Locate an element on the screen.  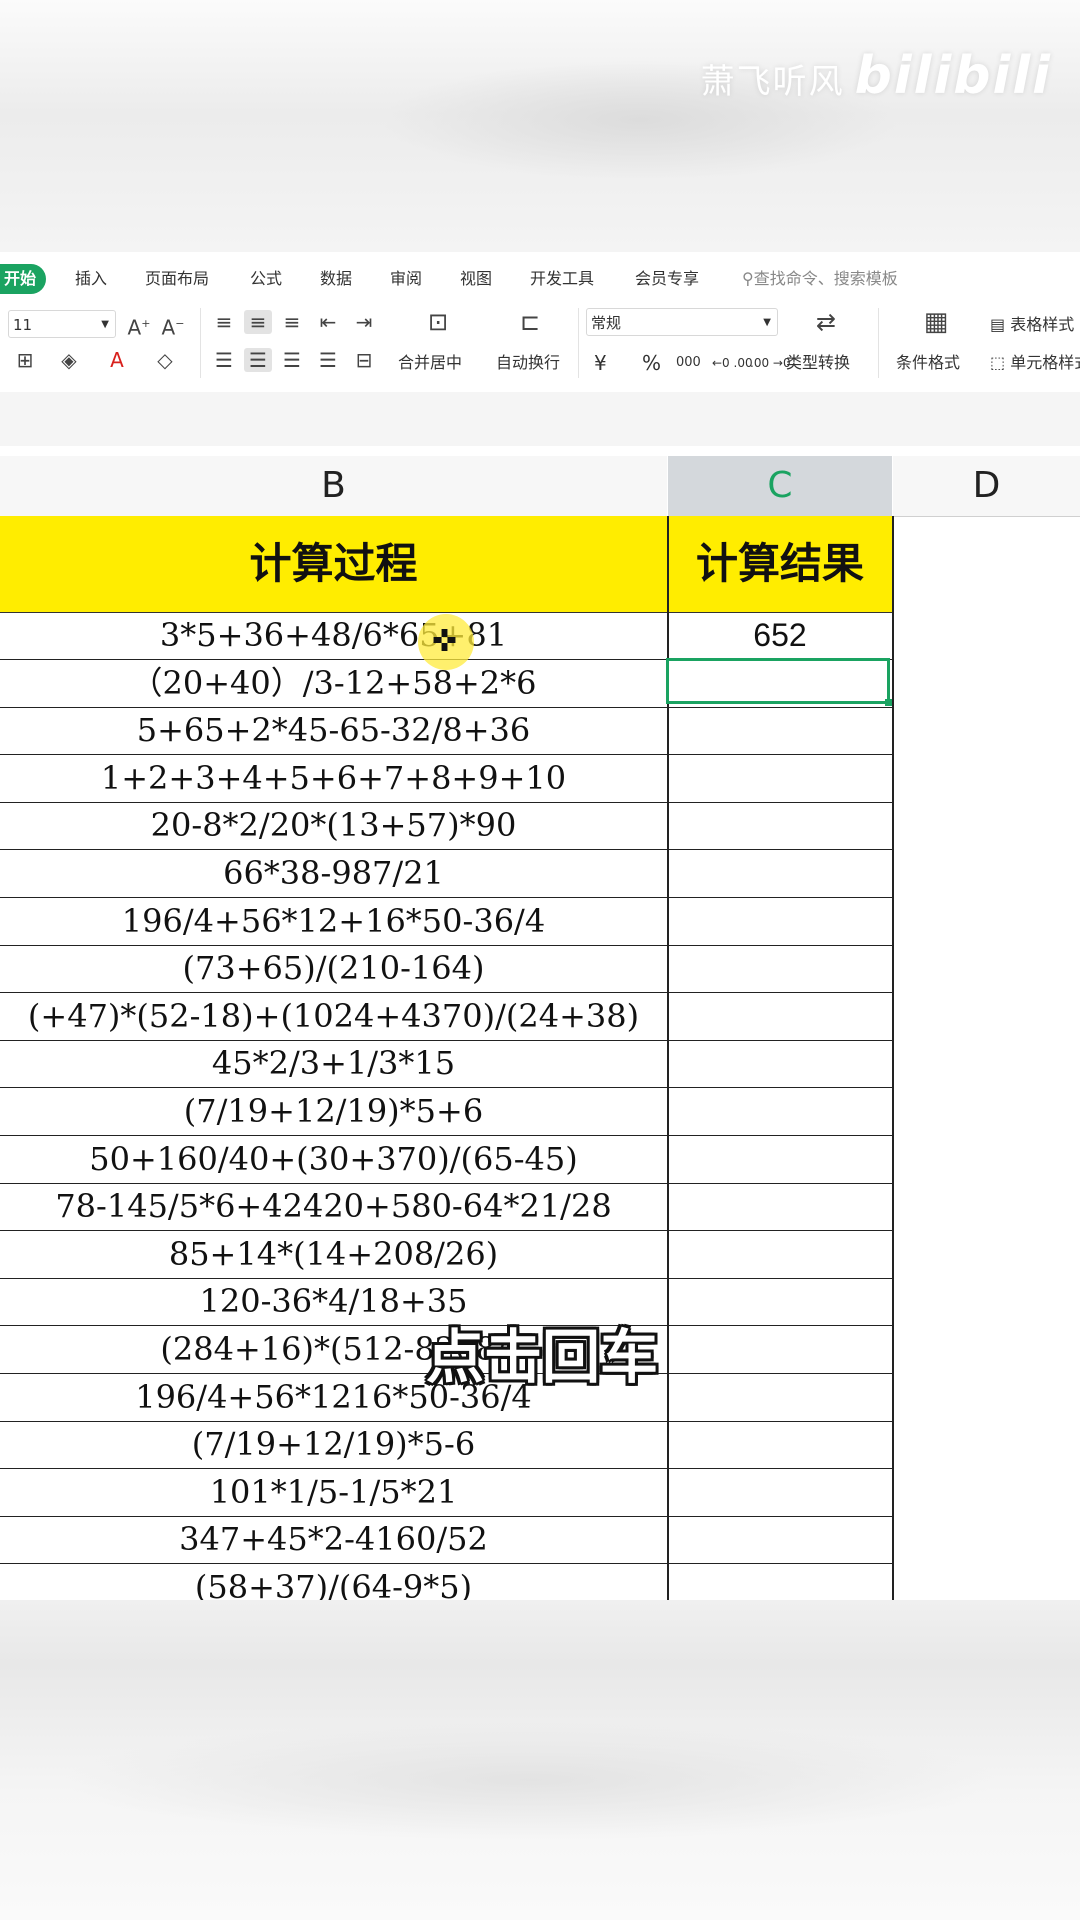
cell-b: 78-145/5*6+42420+580-64*21/28 is located at coordinates (333, 1206).